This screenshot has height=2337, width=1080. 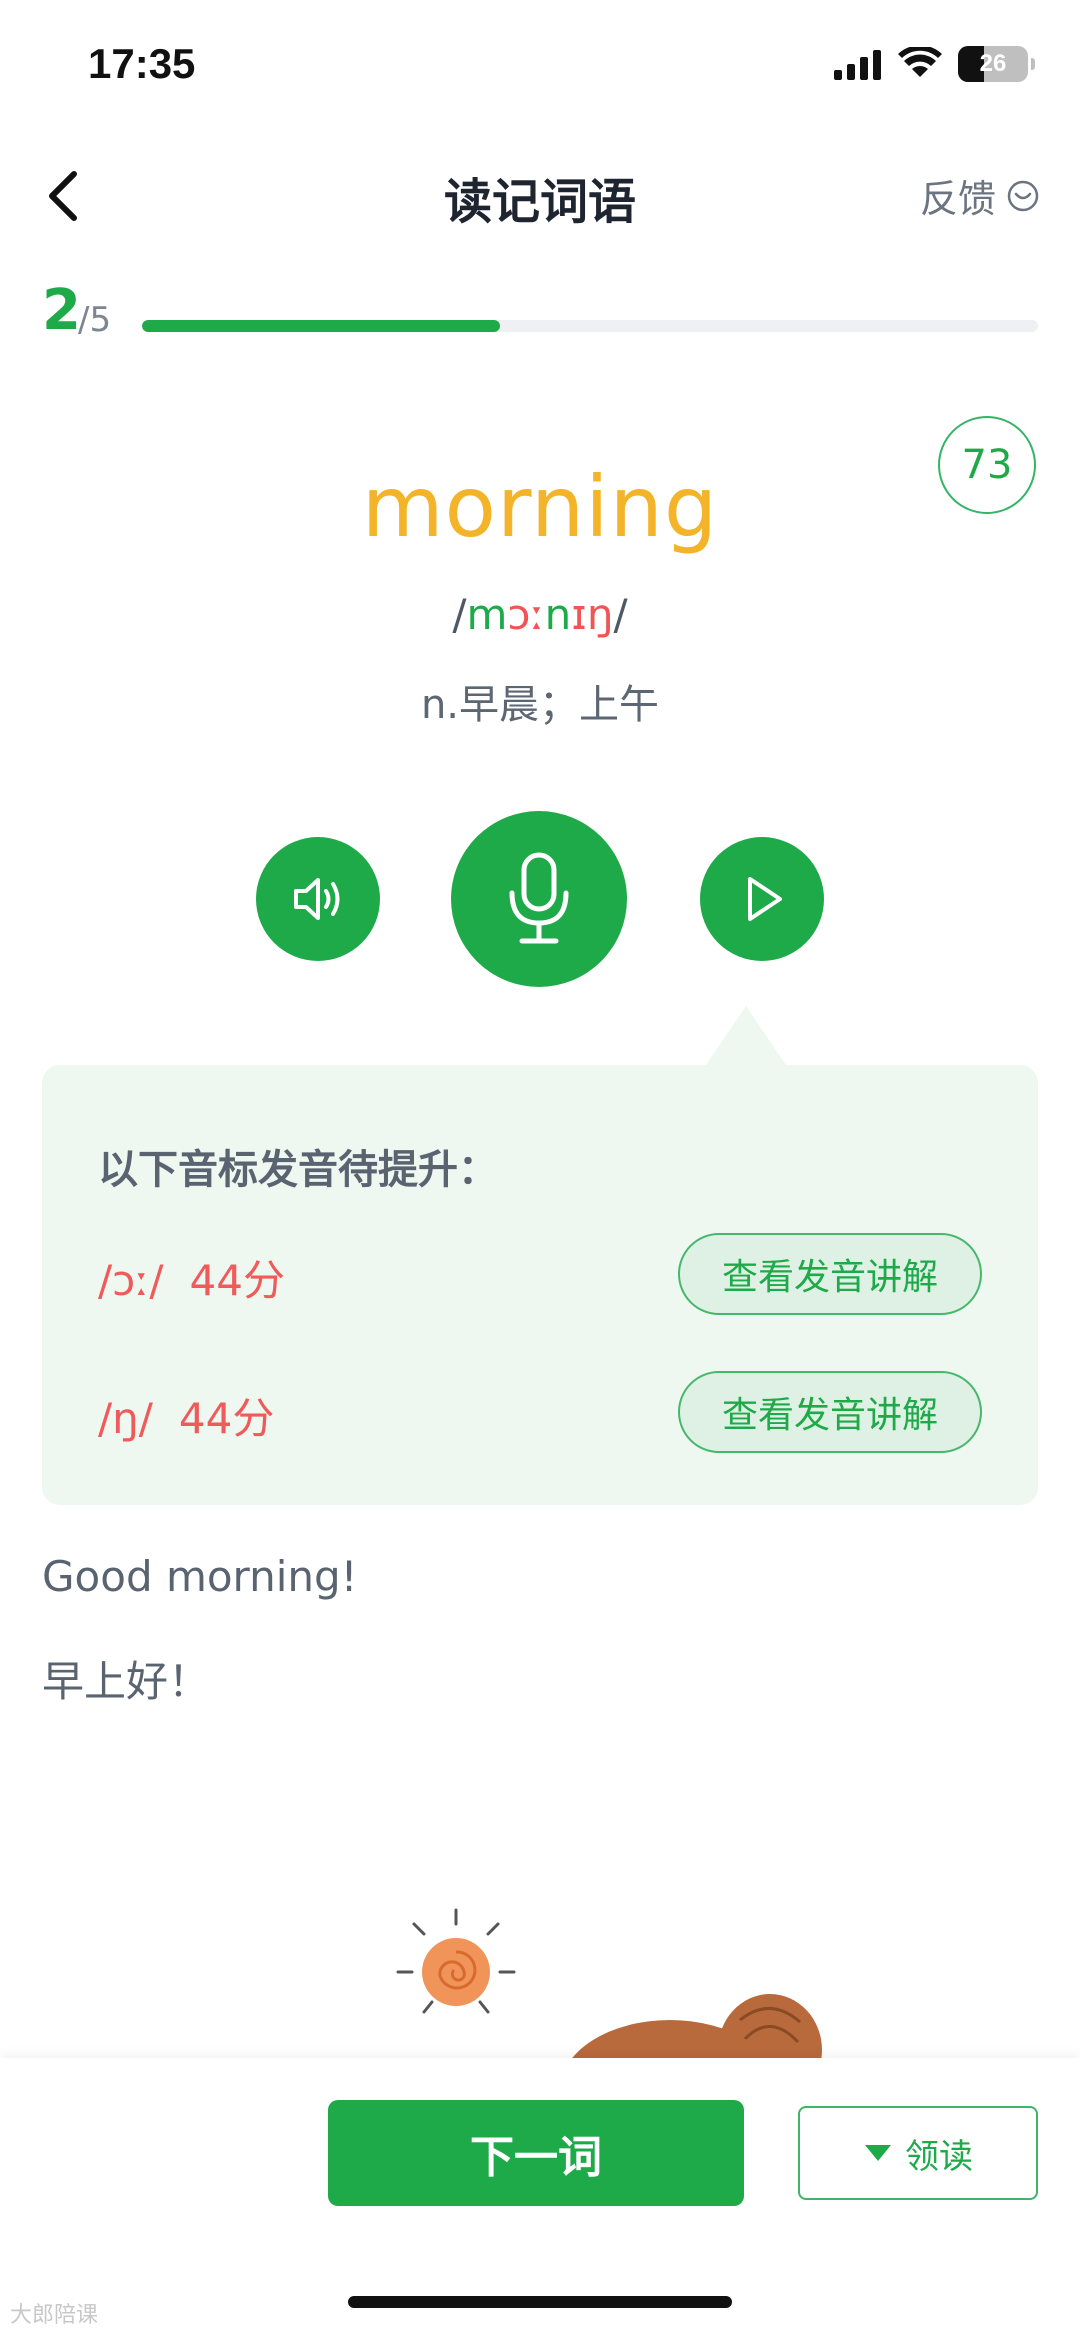 What do you see at coordinates (540, 705) in the screenshot?
I see `word-meaning: n.早晨；上午` at bounding box center [540, 705].